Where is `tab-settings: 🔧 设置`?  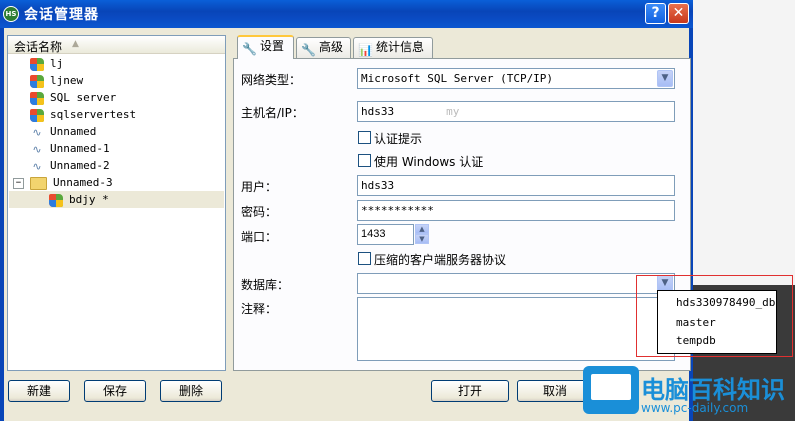
tab-settings: 🔧 设置 is located at coordinates (265, 47).